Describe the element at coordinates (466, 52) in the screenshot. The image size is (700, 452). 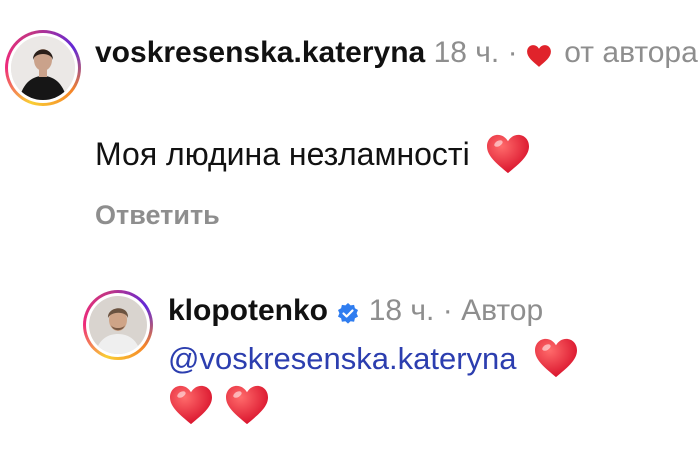
I see `comment-time: 18 ч.` at that location.